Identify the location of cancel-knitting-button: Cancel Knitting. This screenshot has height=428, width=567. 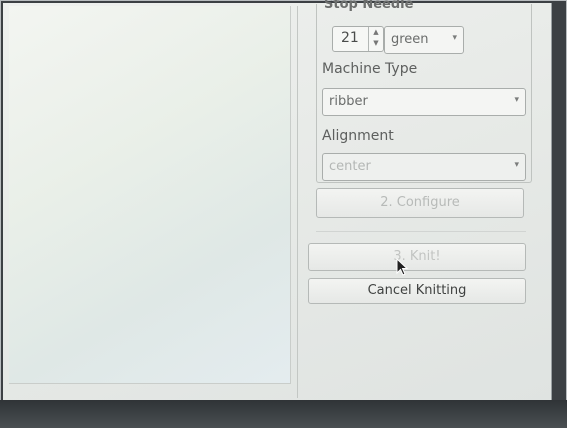
(417, 291).